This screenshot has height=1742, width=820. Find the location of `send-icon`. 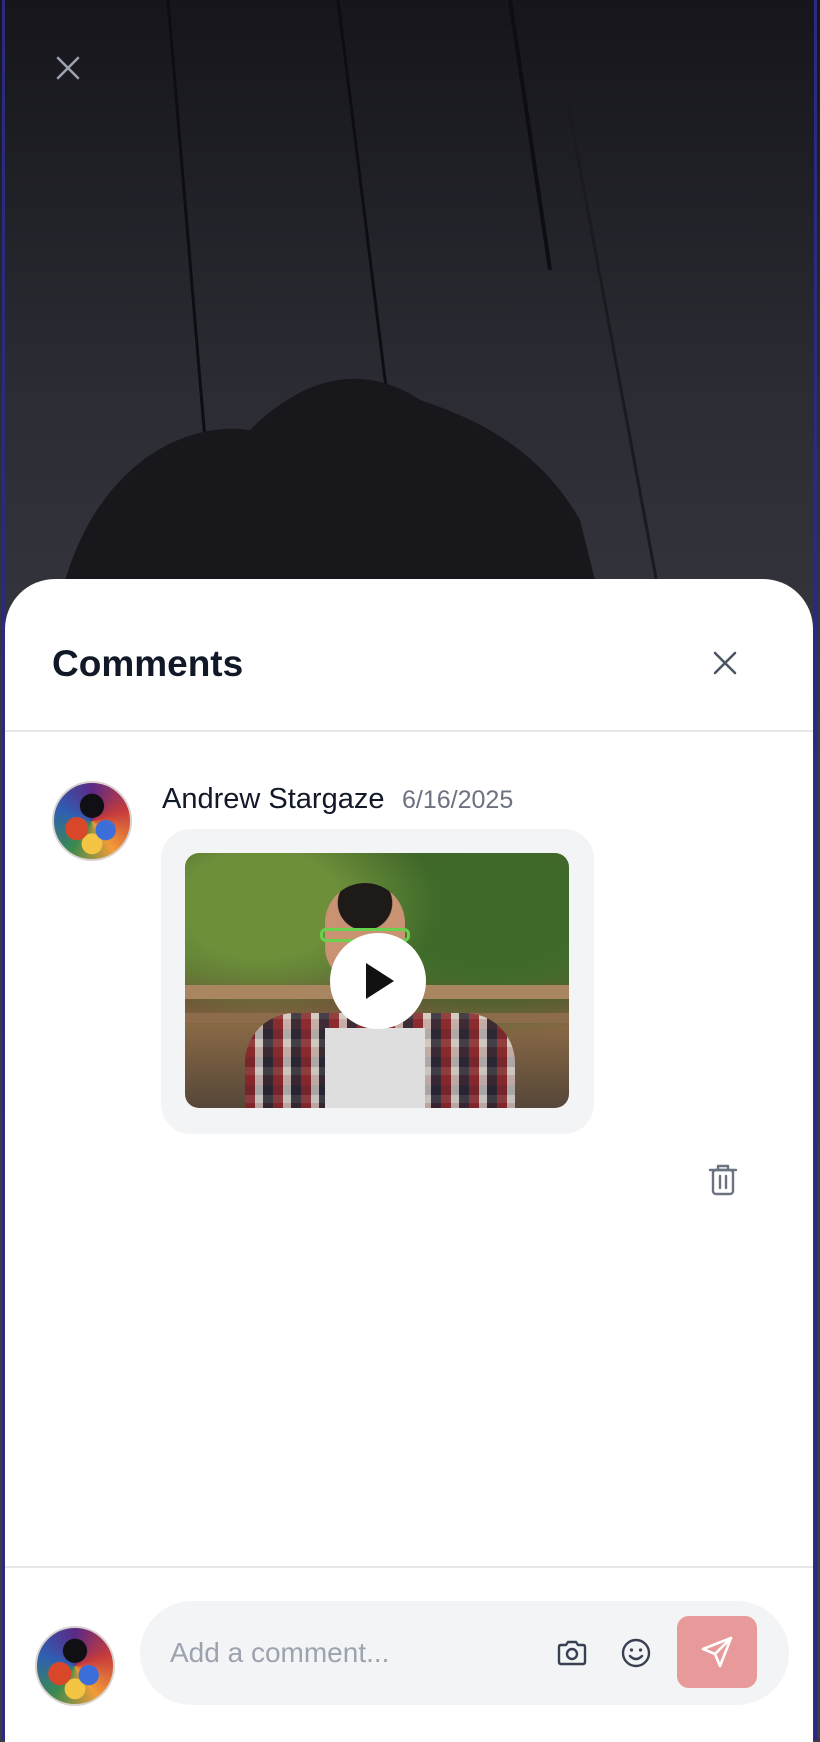

send-icon is located at coordinates (717, 1652).